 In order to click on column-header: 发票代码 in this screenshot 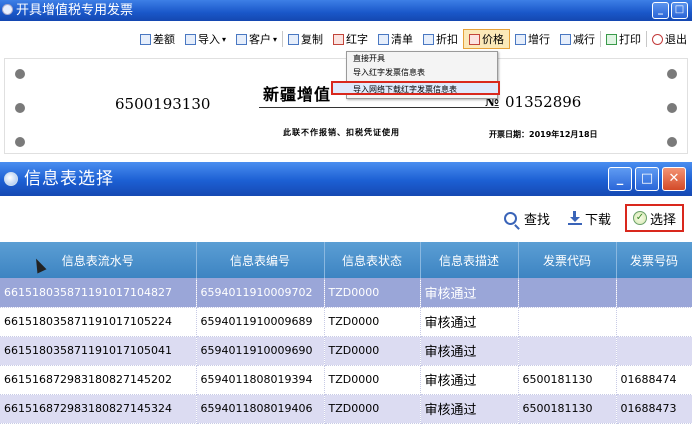, I will do `click(567, 260)`.